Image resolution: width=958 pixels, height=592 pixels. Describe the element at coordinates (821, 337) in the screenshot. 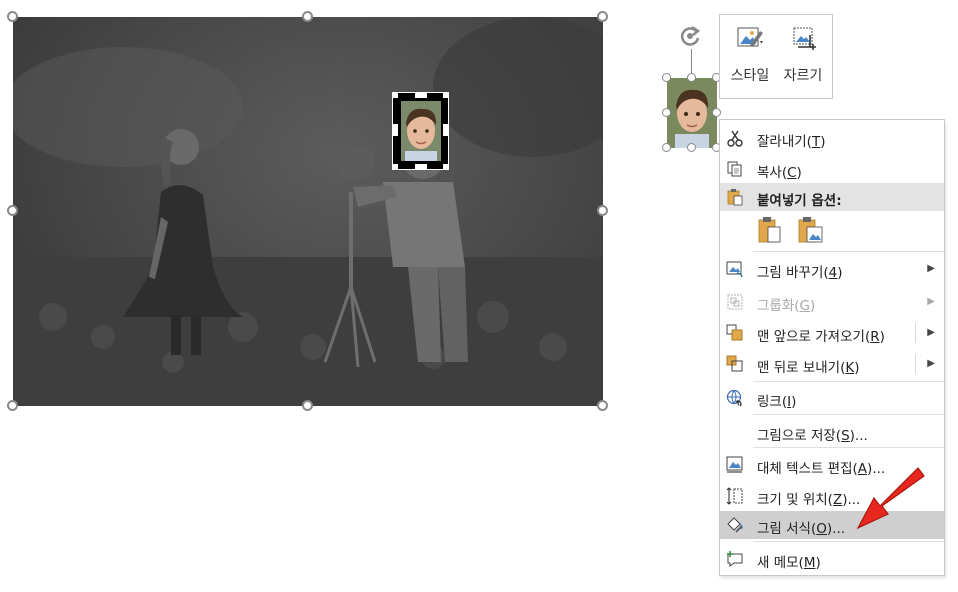

I see `menu-label-bring-to-front: 맨 앞으로 가져오기(R)` at that location.